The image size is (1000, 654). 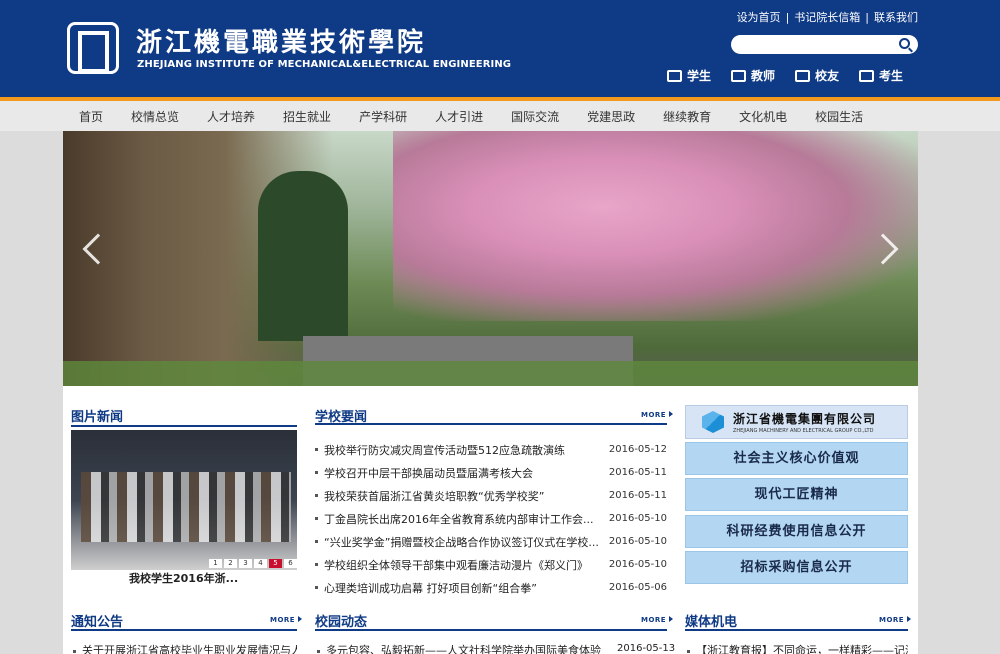 I want to click on audience-student: 学生, so click(x=689, y=75).